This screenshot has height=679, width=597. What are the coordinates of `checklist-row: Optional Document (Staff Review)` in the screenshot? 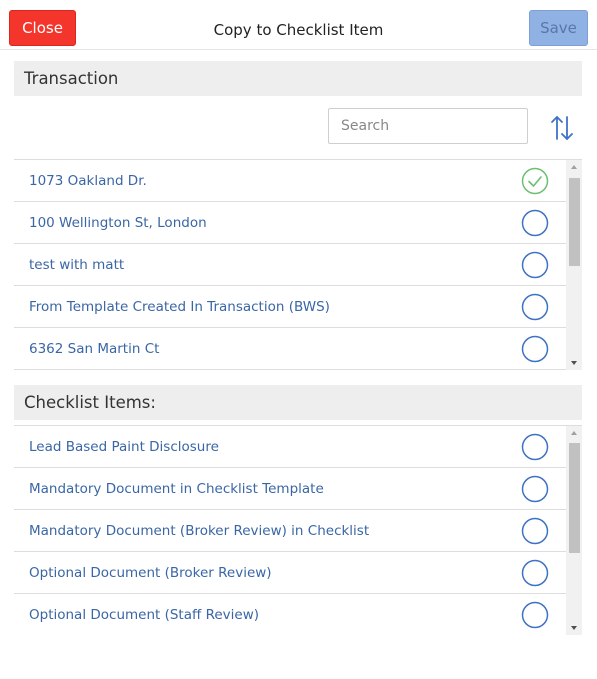 It's located at (290, 614).